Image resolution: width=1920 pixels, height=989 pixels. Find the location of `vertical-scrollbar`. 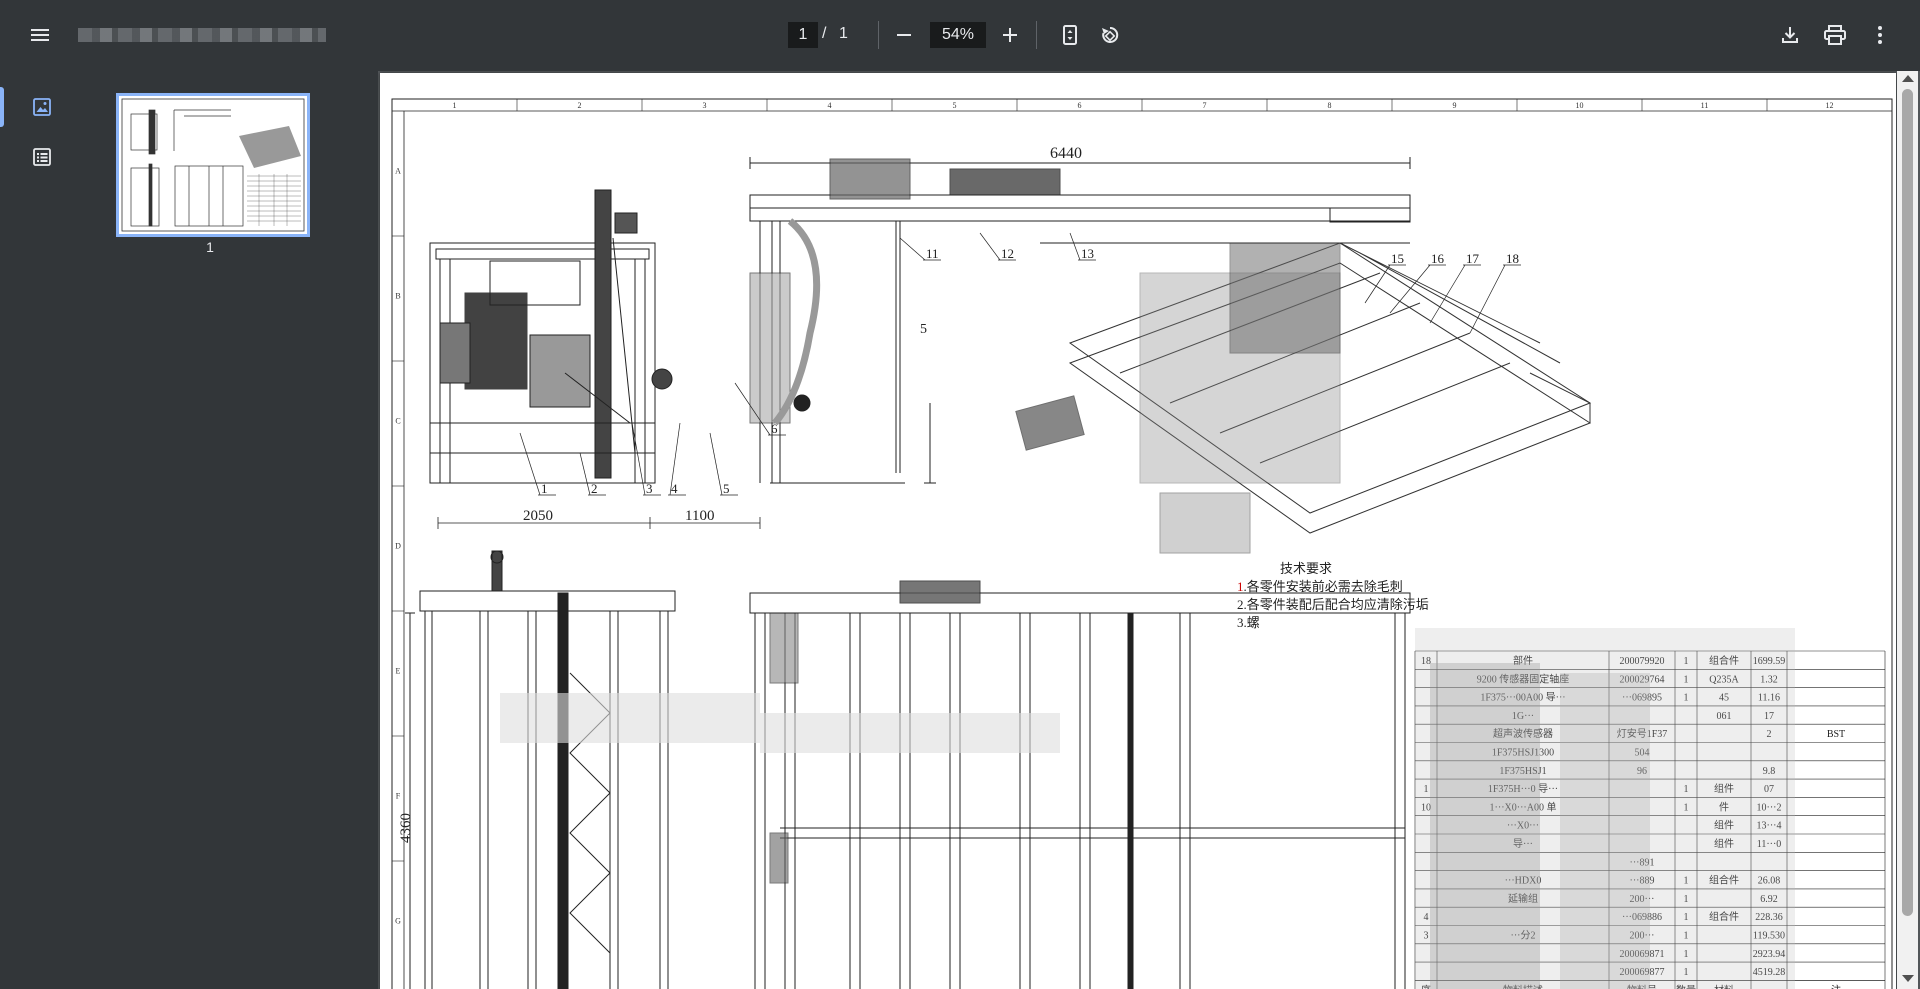

vertical-scrollbar is located at coordinates (1907, 530).